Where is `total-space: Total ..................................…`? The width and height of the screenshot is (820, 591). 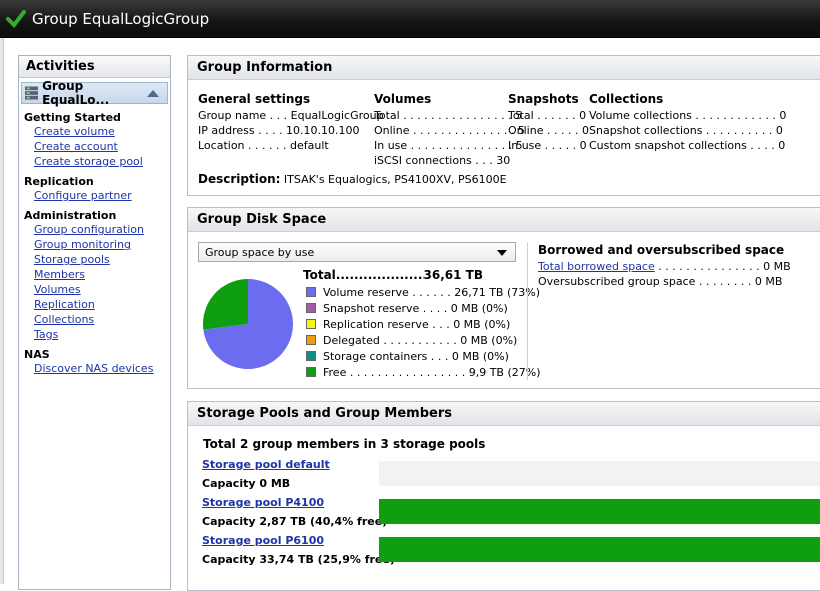 total-space: Total ..................................… is located at coordinates (393, 275).